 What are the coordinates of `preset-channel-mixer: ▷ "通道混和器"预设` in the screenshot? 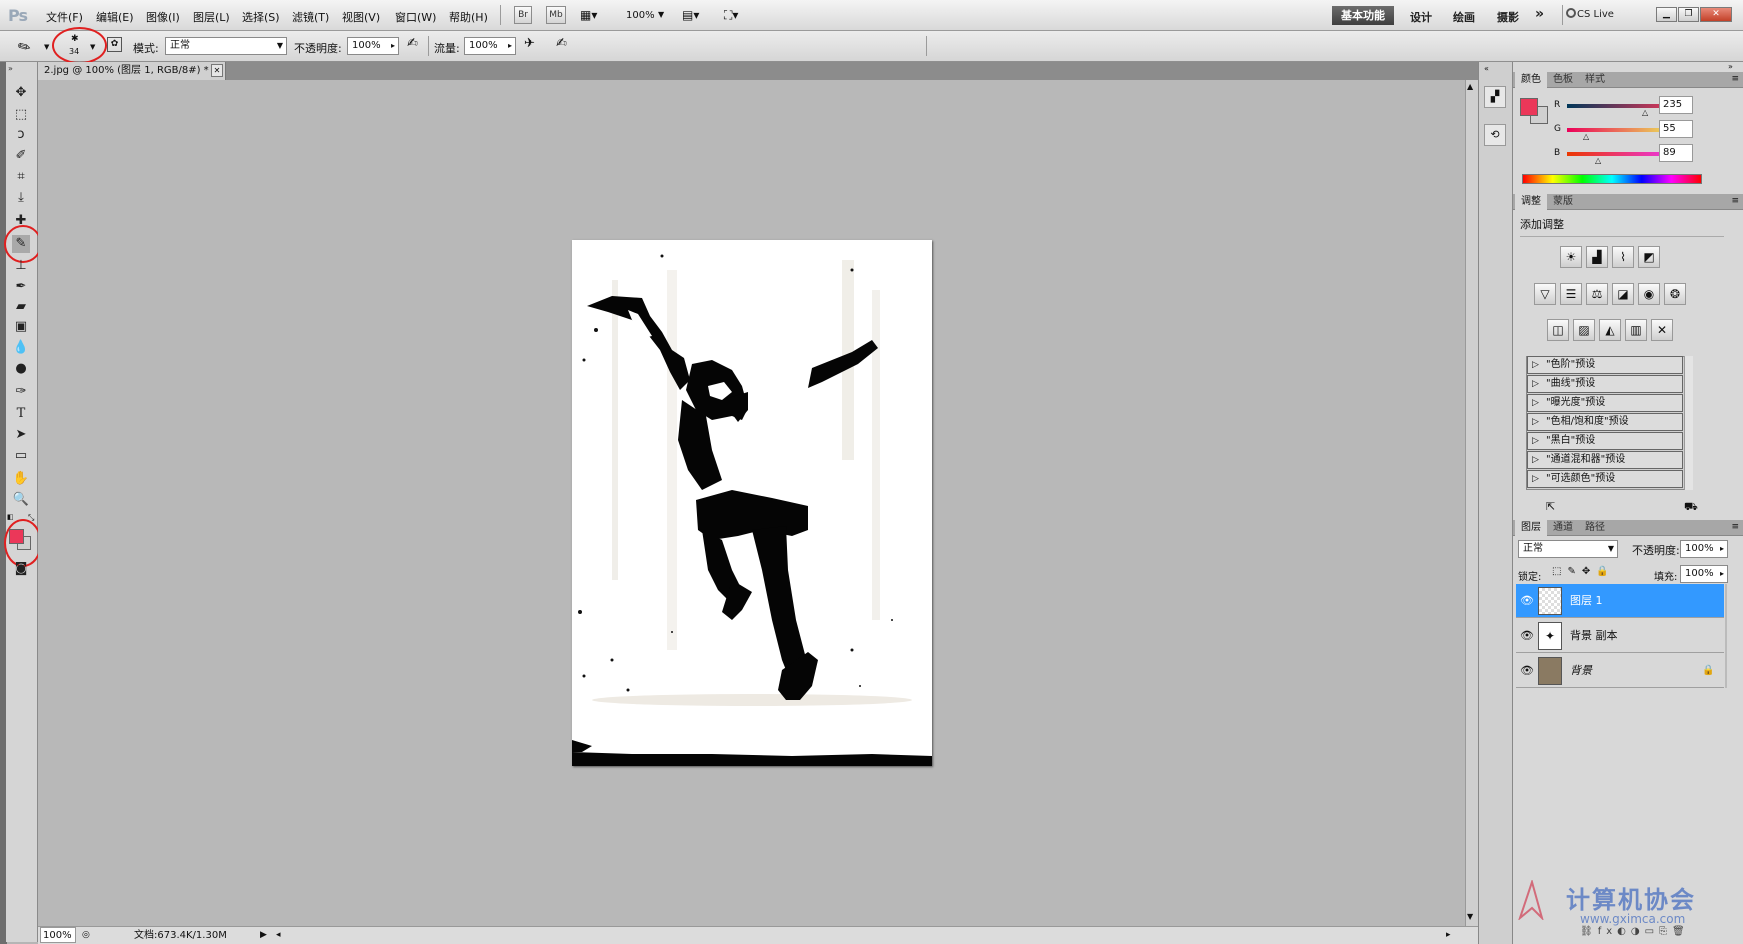 It's located at (1605, 460).